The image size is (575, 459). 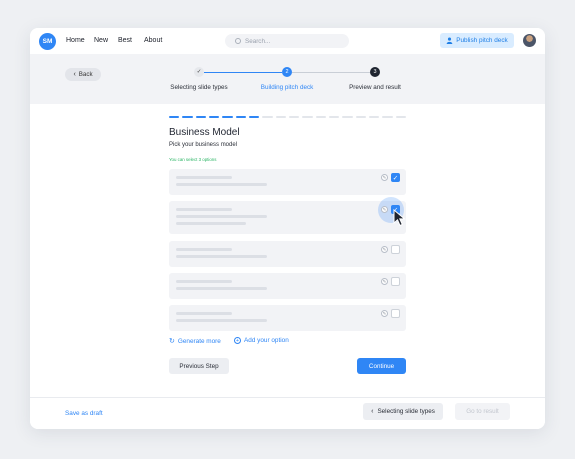 What do you see at coordinates (482, 40) in the screenshot?
I see `publish-label: Publish pitch deck` at bounding box center [482, 40].